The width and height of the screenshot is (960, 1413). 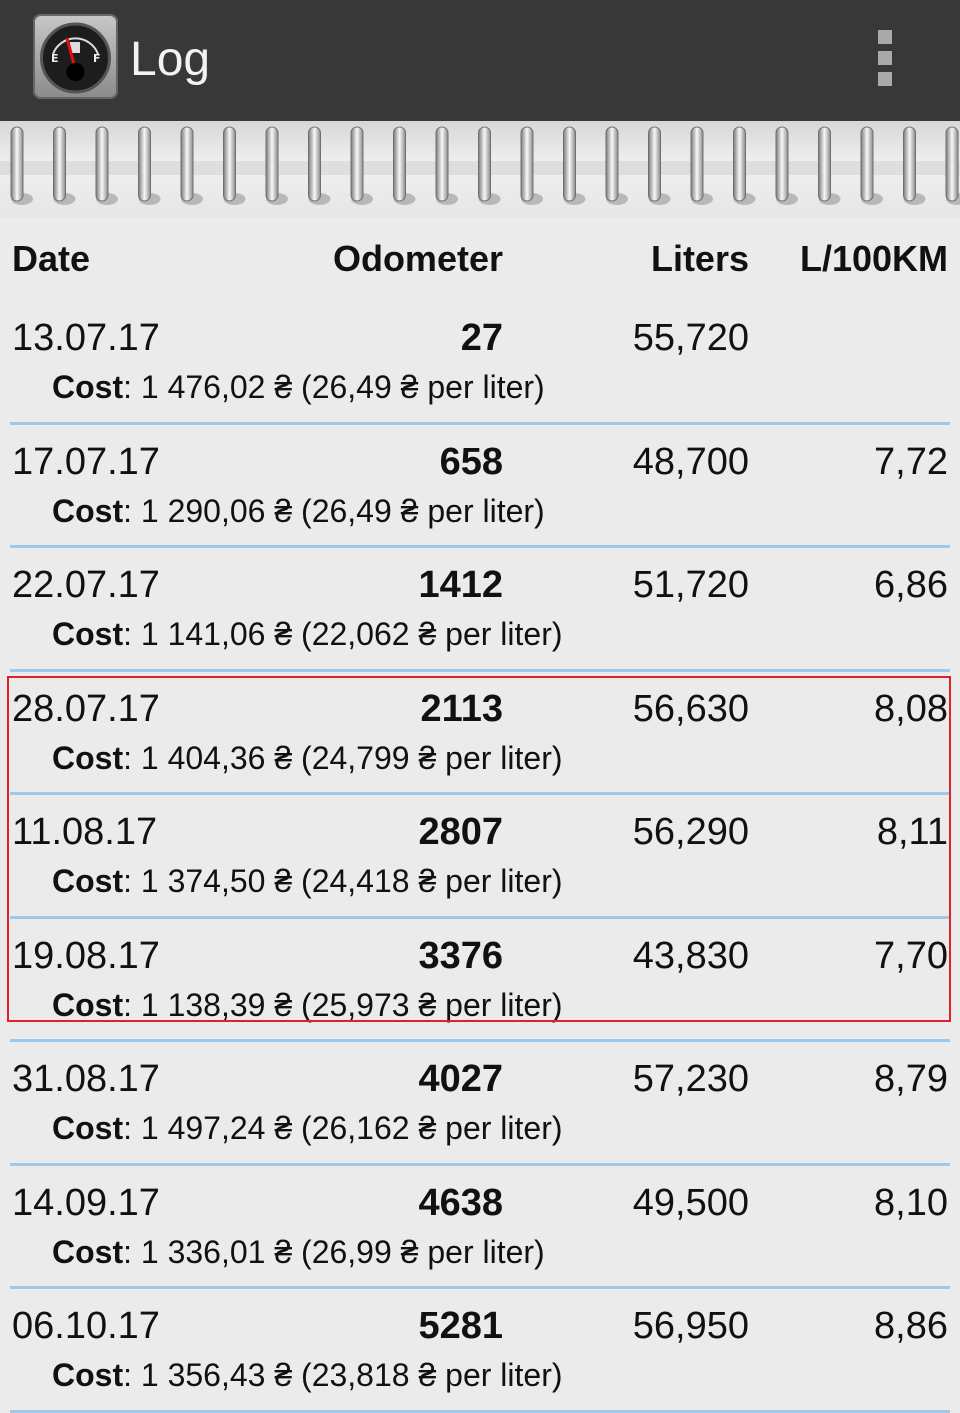 What do you see at coordinates (911, 585) in the screenshot?
I see `entry-consumption: 6,86` at bounding box center [911, 585].